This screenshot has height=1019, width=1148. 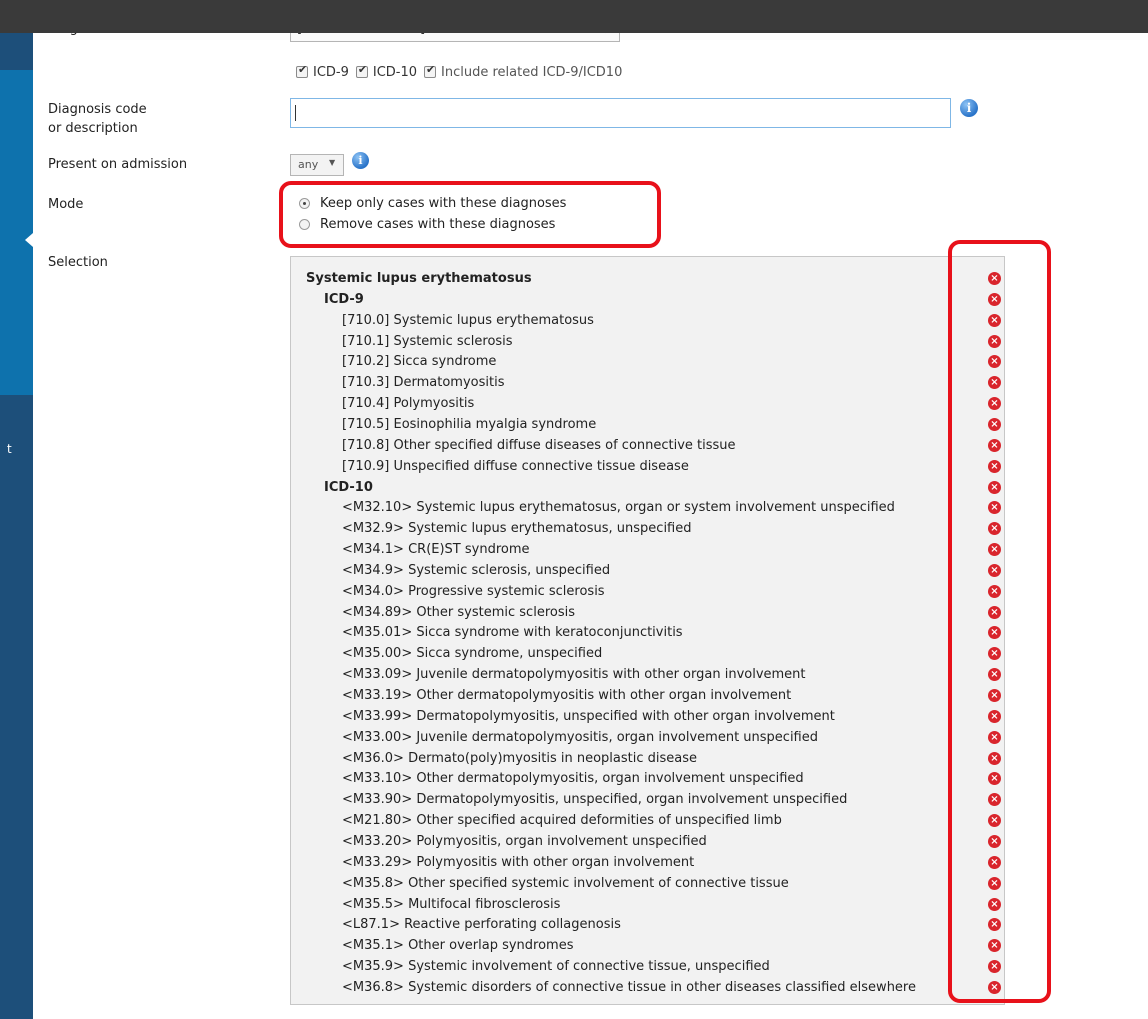 I want to click on diagnosis-code-label-line1: Diagnosis code, so click(x=97, y=109).